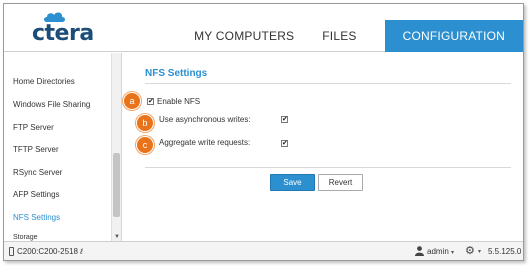 This screenshot has width=530, height=266. Describe the element at coordinates (284, 119) in the screenshot. I see `async-writes-checkbox: ✔` at that location.